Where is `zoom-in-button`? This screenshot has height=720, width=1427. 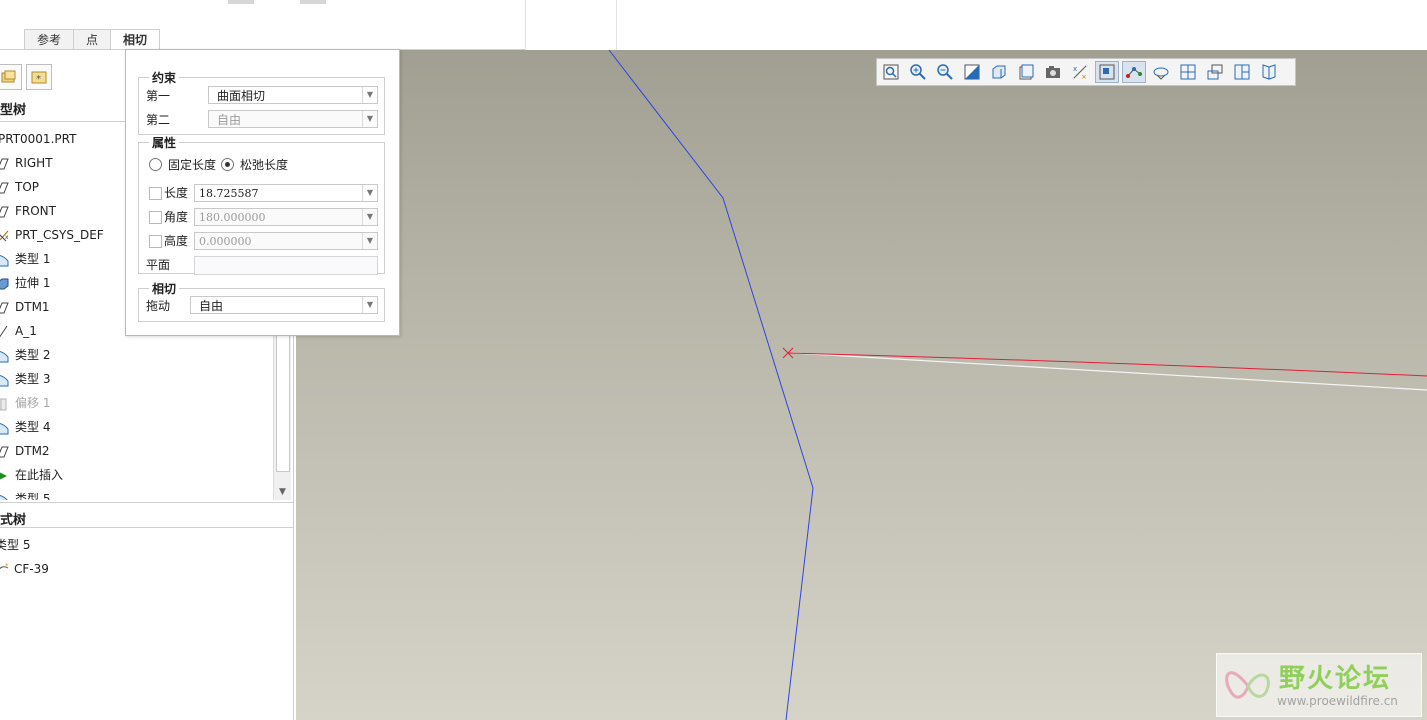 zoom-in-button is located at coordinates (918, 72).